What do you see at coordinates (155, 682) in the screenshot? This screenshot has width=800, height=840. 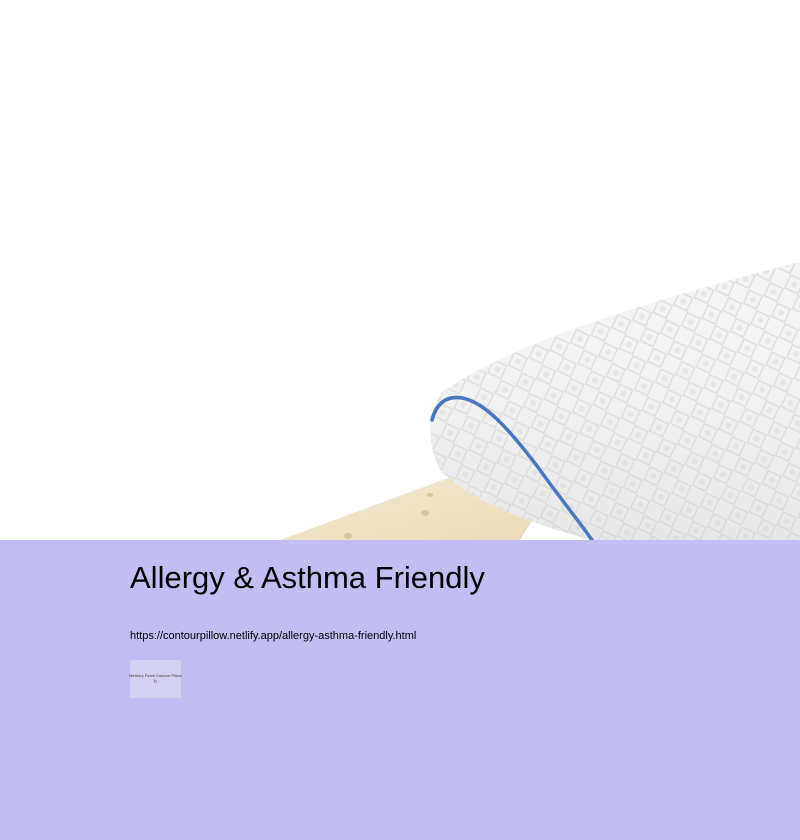 I see `refresh-icon: ↻` at bounding box center [155, 682].